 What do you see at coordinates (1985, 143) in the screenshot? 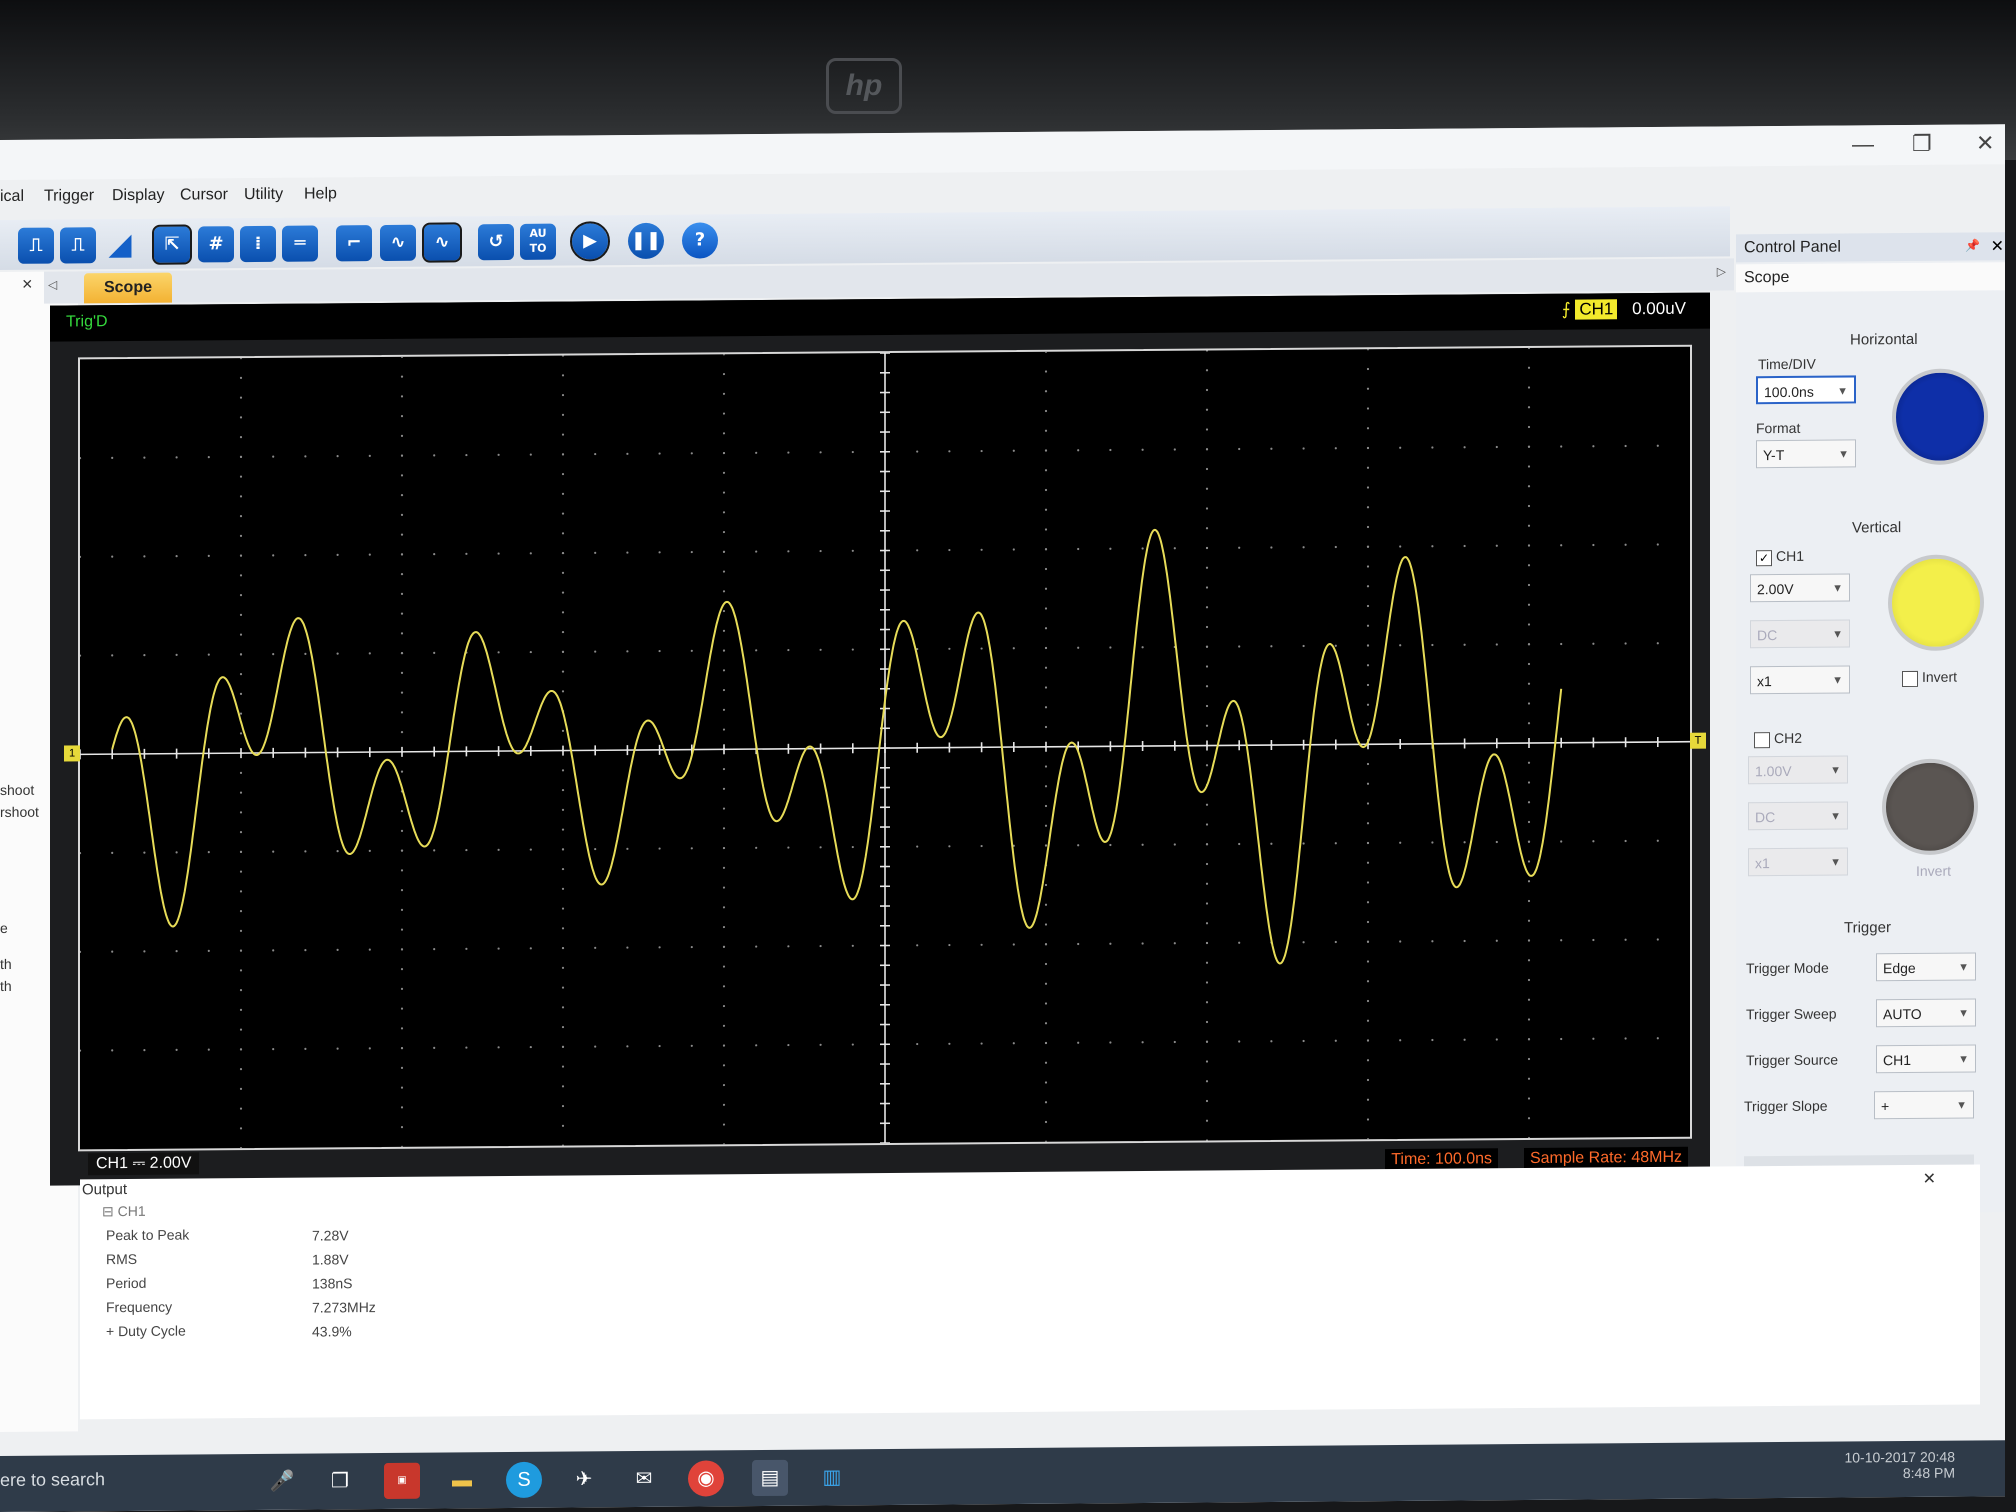
I see `close-button: ✕` at bounding box center [1985, 143].